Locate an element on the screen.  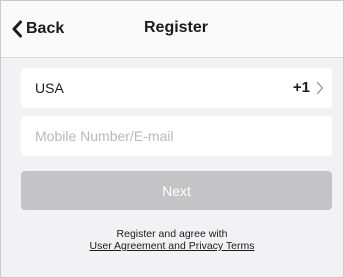
next-button: Next is located at coordinates (176, 190).